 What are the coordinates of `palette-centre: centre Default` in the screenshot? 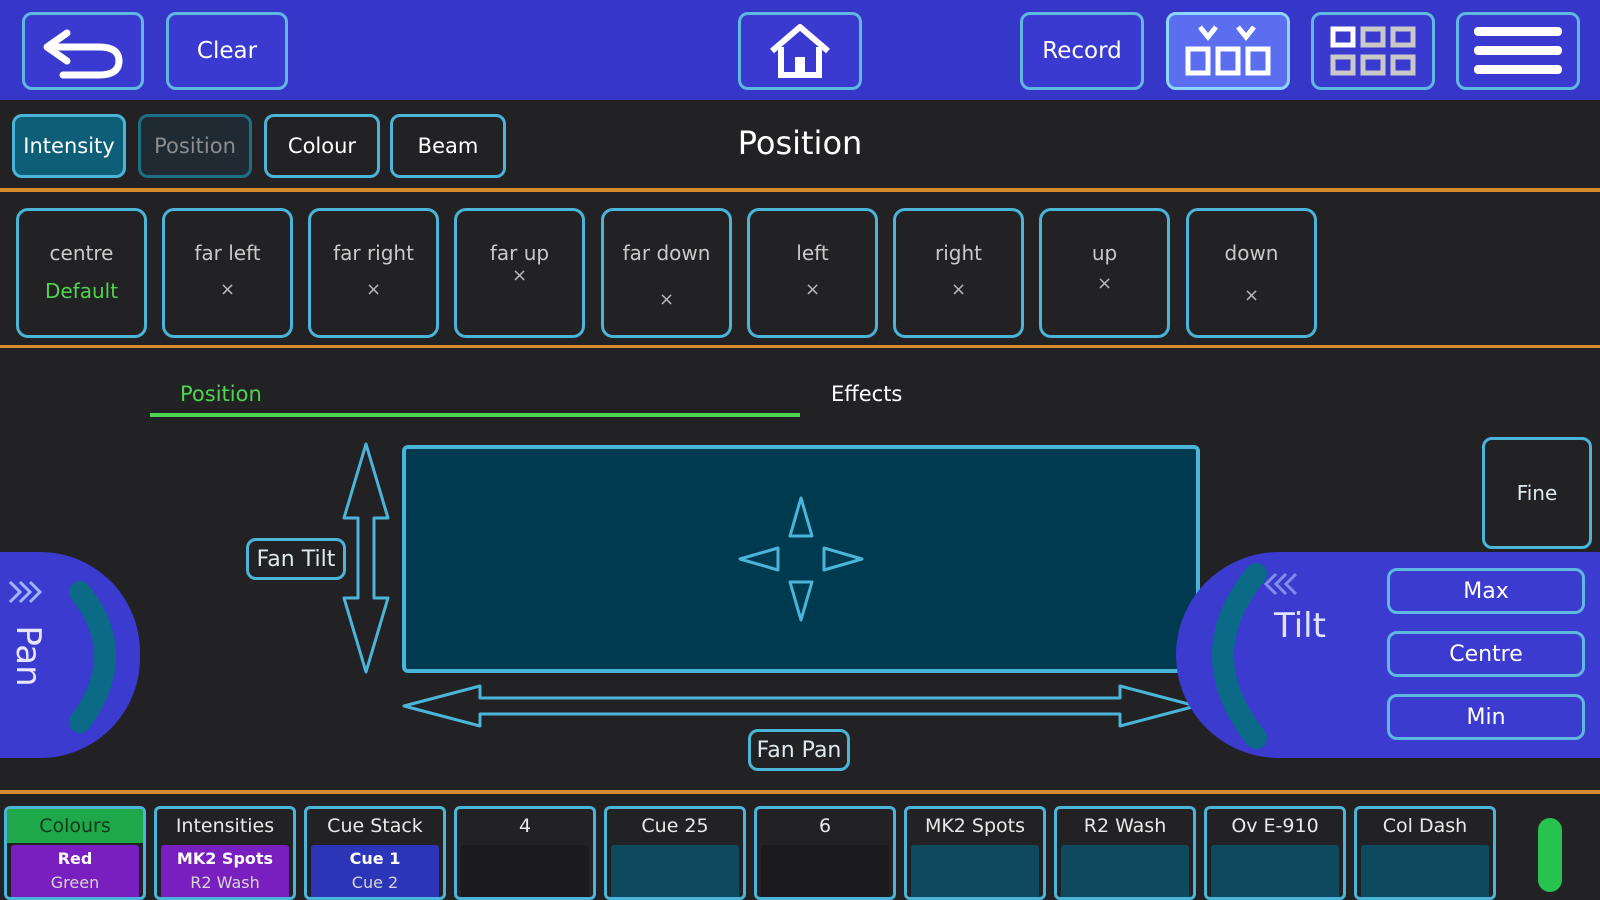 It's located at (81, 273).